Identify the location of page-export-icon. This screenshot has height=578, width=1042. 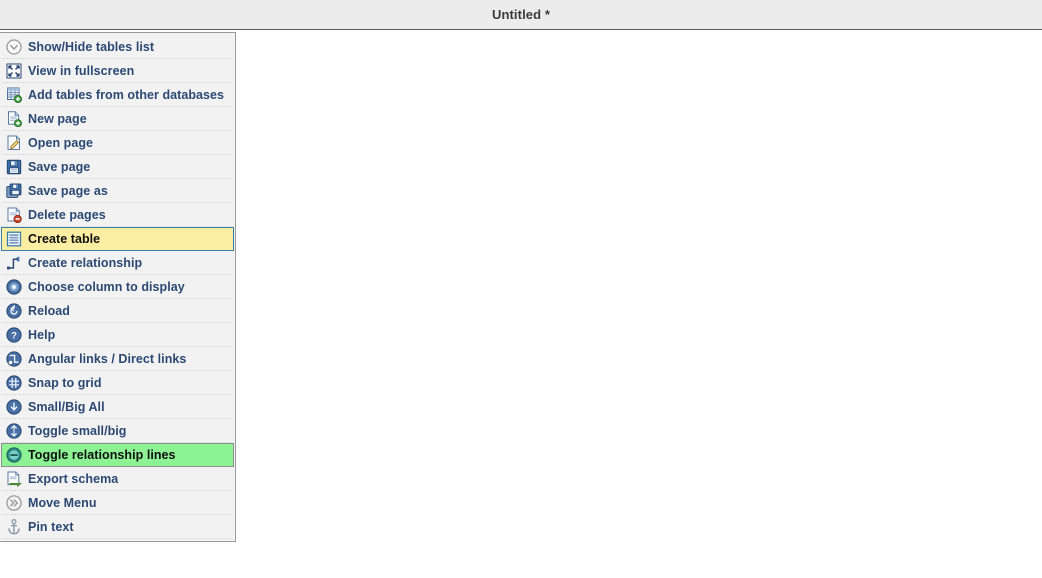
(14, 479).